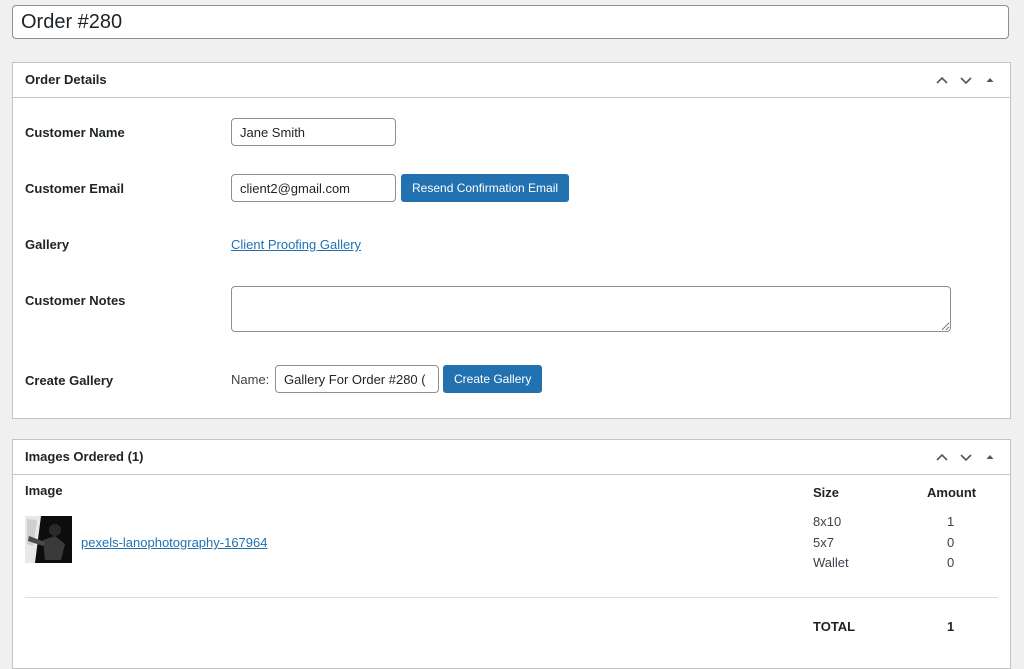 Image resolution: width=1024 pixels, height=669 pixels. What do you see at coordinates (823, 542) in the screenshot?
I see `size-cell: 5x7` at bounding box center [823, 542].